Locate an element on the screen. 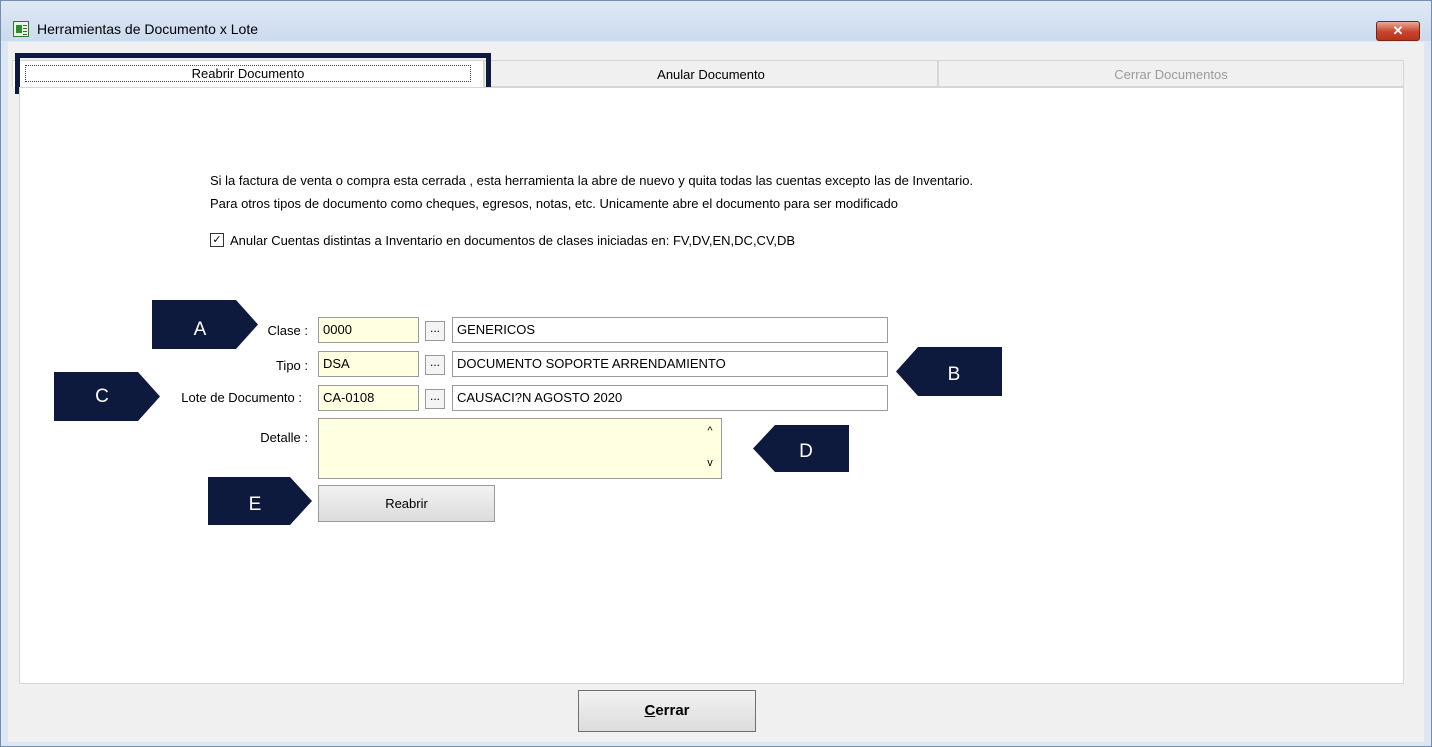  lote-label: Lote de Documento : is located at coordinates (241, 397).